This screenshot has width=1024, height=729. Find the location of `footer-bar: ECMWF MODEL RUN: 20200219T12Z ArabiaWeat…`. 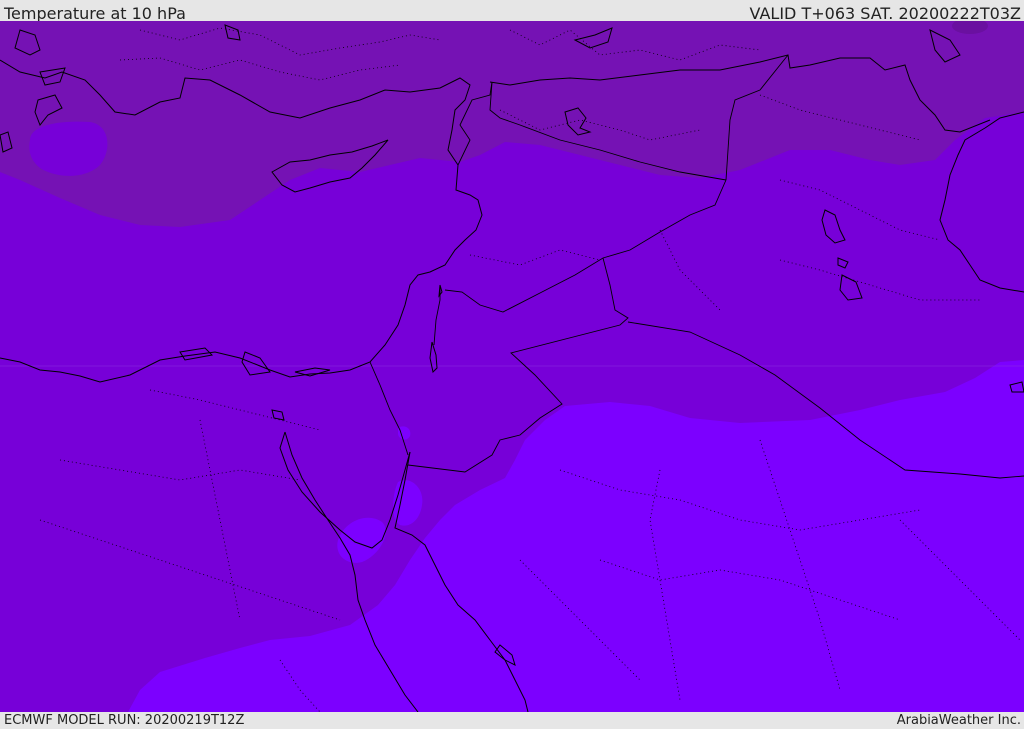

footer-bar: ECMWF MODEL RUN: 20200219T12Z ArabiaWeat… is located at coordinates (512, 720).